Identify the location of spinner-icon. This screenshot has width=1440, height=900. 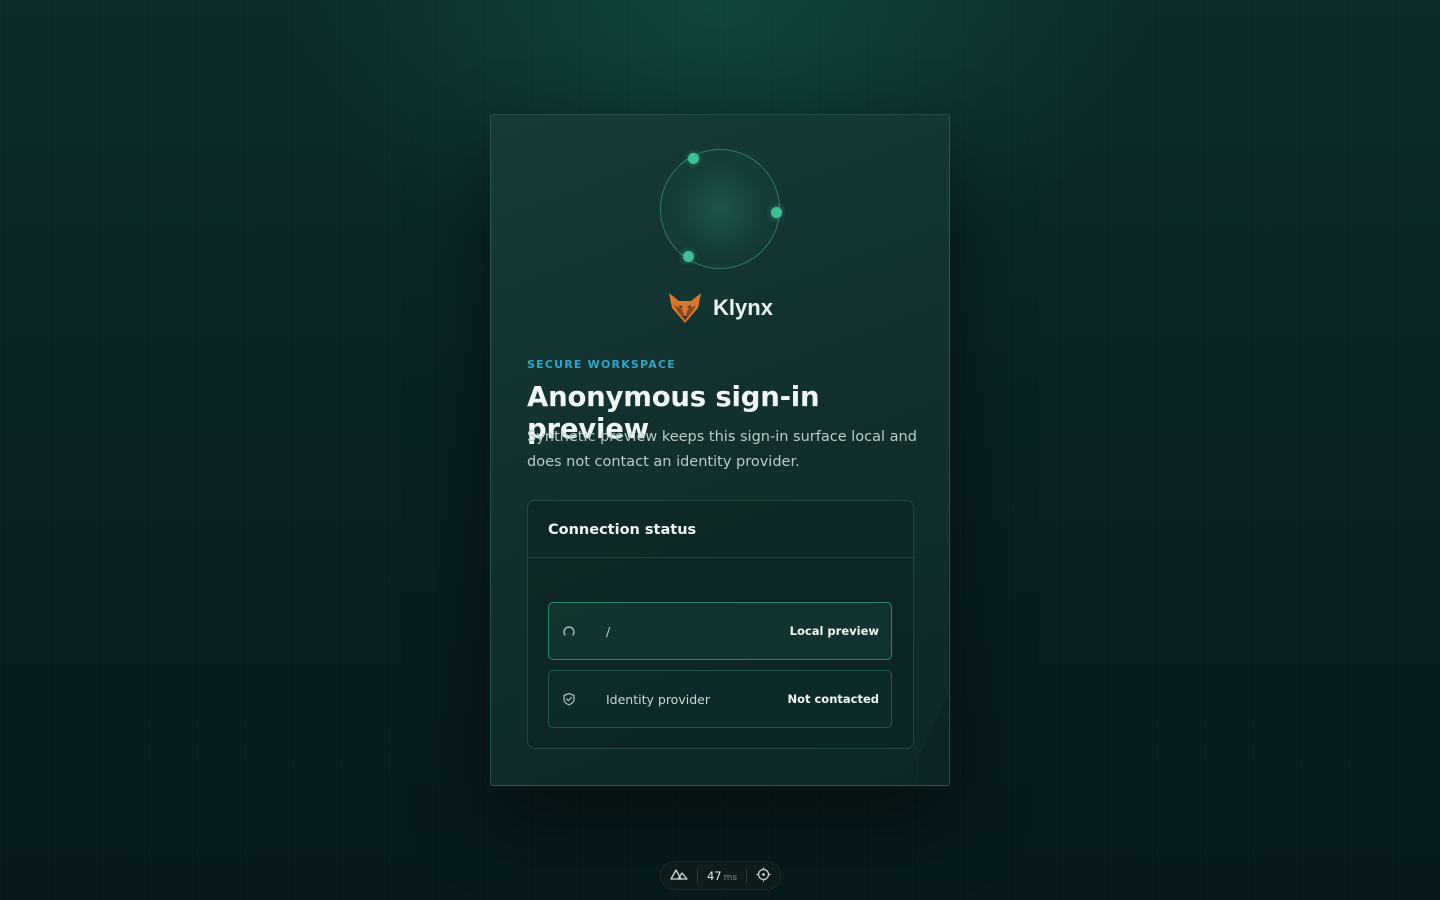
(569, 631).